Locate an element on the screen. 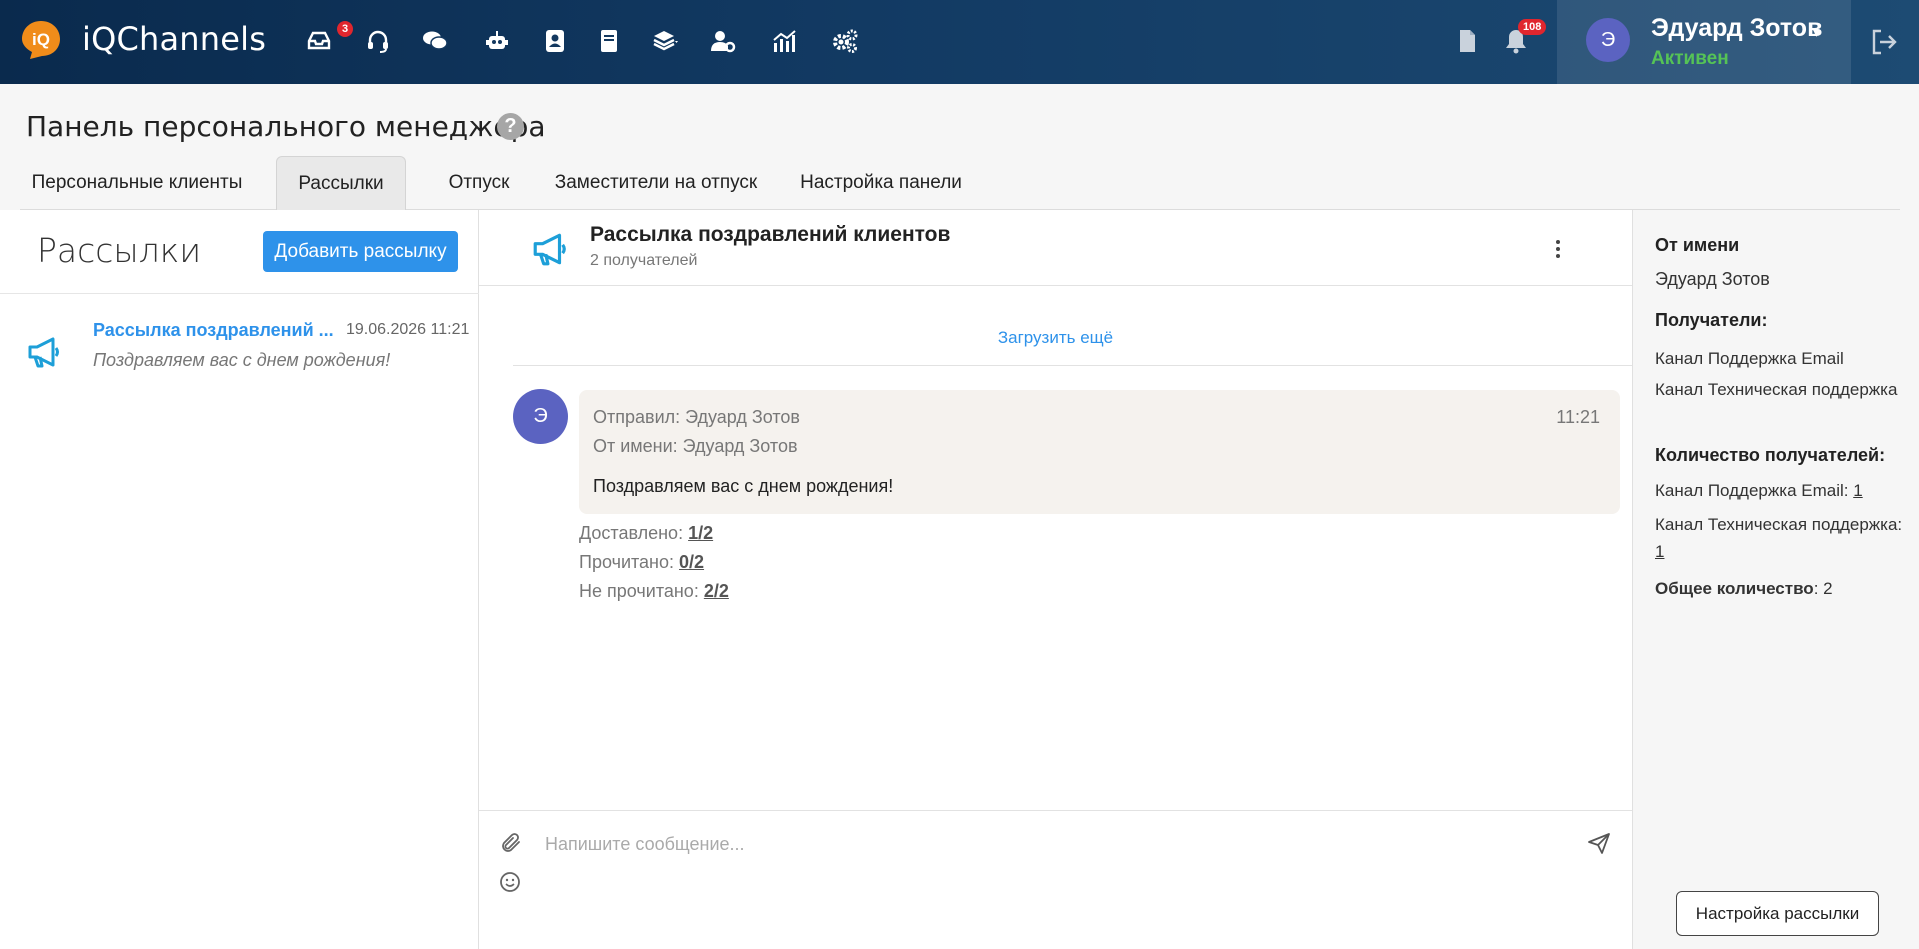 The image size is (1919, 949). emoji-icon is located at coordinates (510, 882).